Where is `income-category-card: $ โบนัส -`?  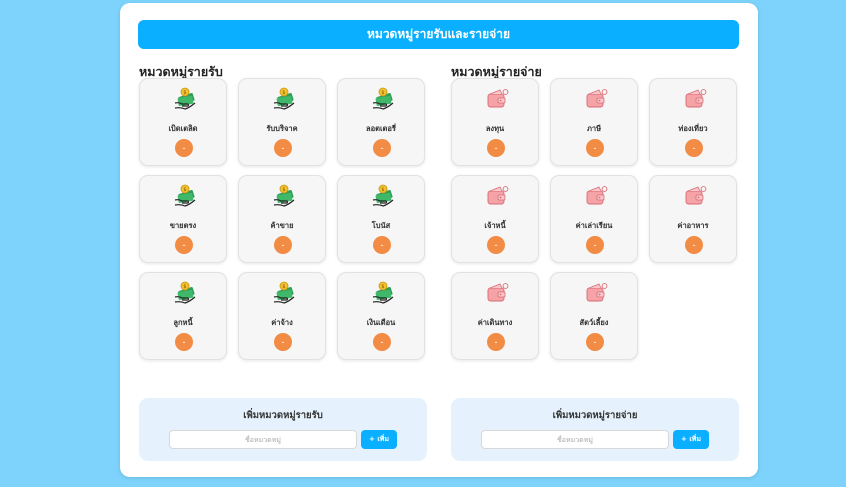
income-category-card: $ โบนัส - is located at coordinates (381, 219).